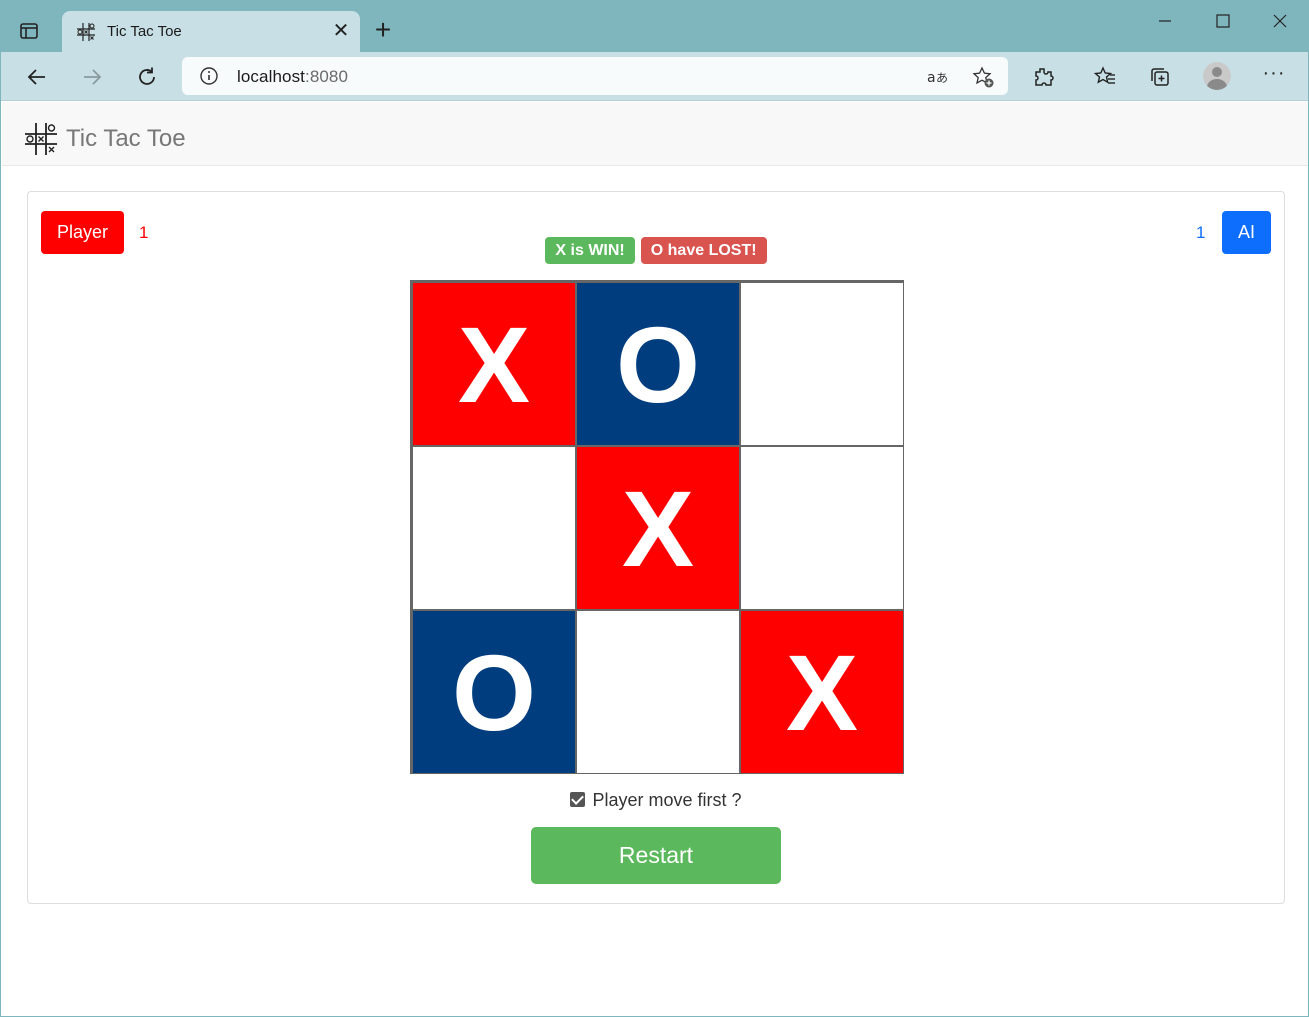 This screenshot has width=1309, height=1017. What do you see at coordinates (1274, 77) in the screenshot?
I see `more-icon: ···` at bounding box center [1274, 77].